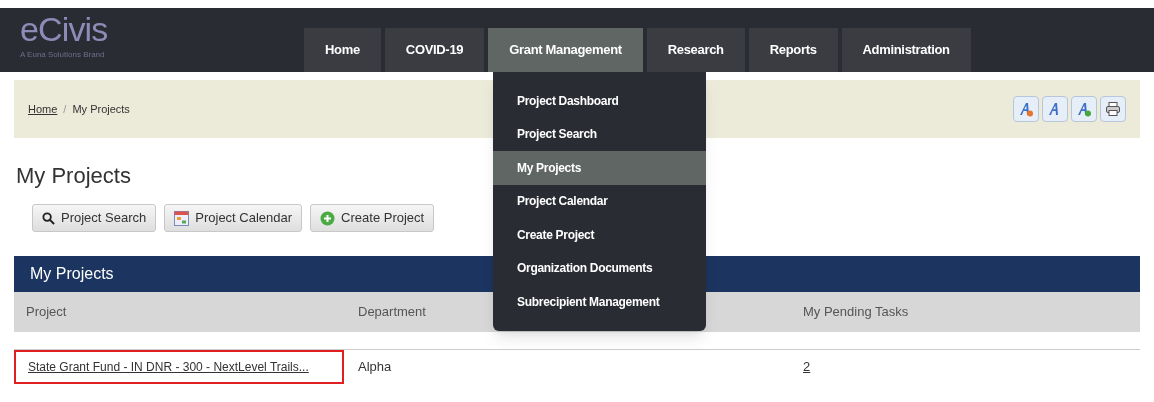 This screenshot has height=402, width=1154. Describe the element at coordinates (233, 218) in the screenshot. I see `action-button: Project Calendar` at that location.